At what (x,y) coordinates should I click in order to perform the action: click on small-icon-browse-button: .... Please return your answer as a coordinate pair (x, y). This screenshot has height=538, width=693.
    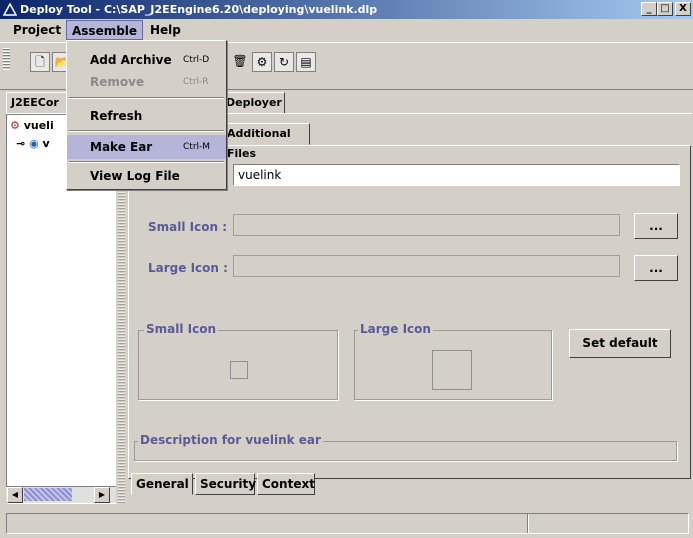
    Looking at the image, I should click on (656, 226).